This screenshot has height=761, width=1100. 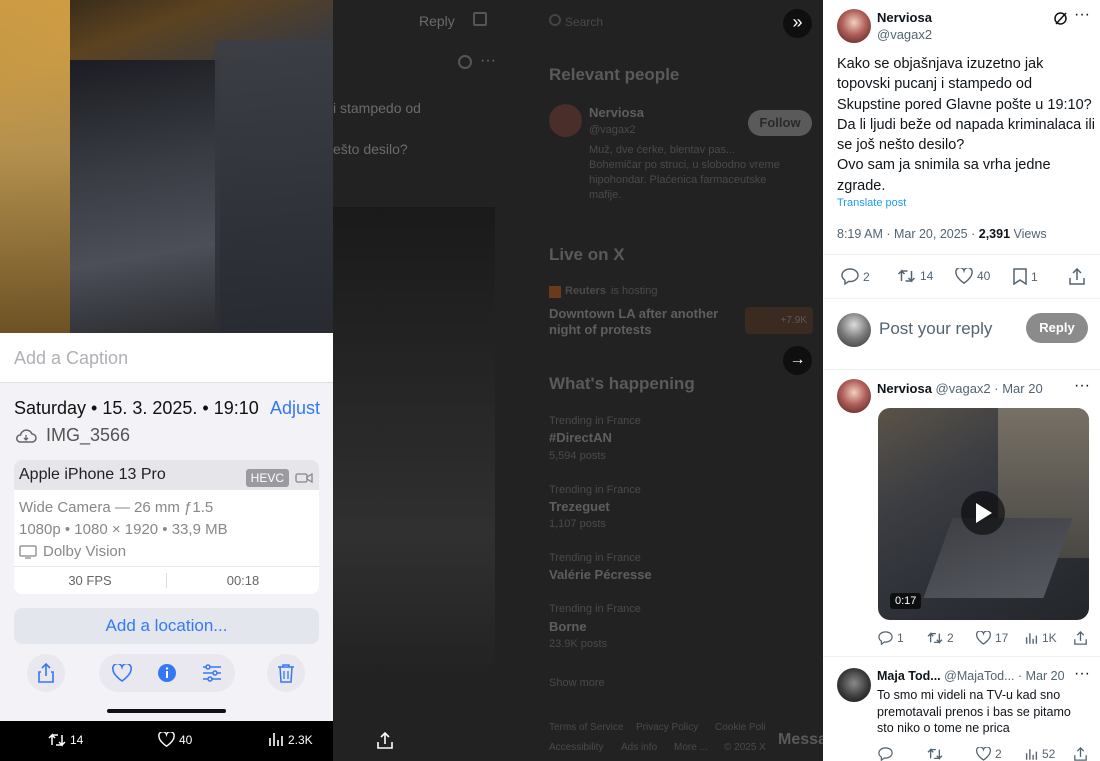 I want to click on reply-input: Post your reply, so click(x=935, y=329).